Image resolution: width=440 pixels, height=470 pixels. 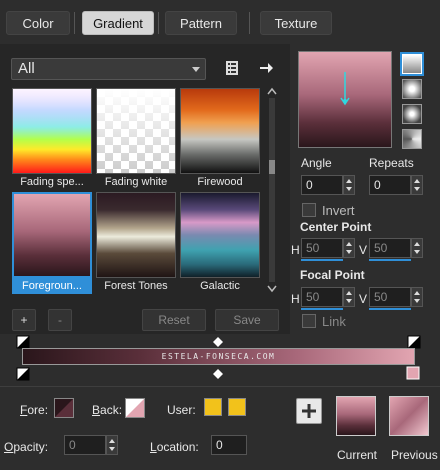 I want to click on rectangular-gradient-type-button, so click(x=412, y=89).